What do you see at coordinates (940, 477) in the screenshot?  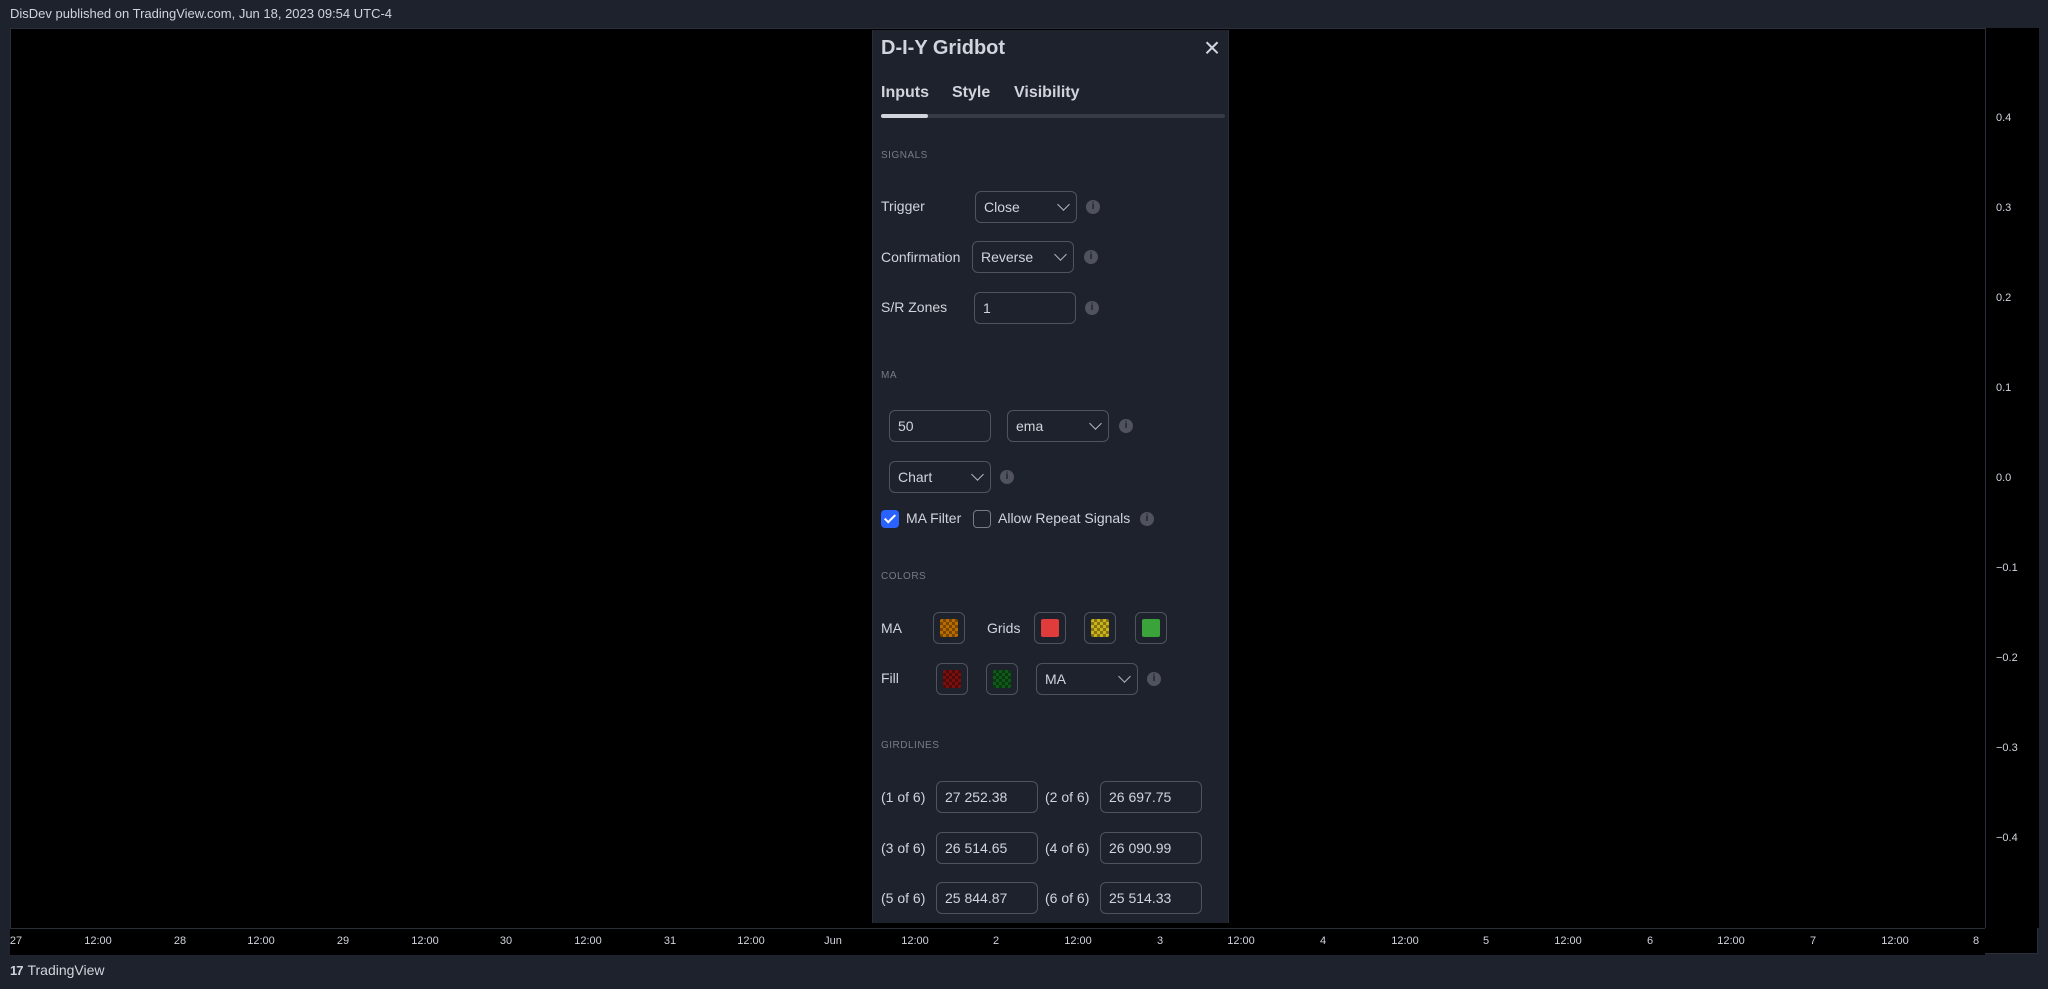 I see `ma-source-select: Chart` at bounding box center [940, 477].